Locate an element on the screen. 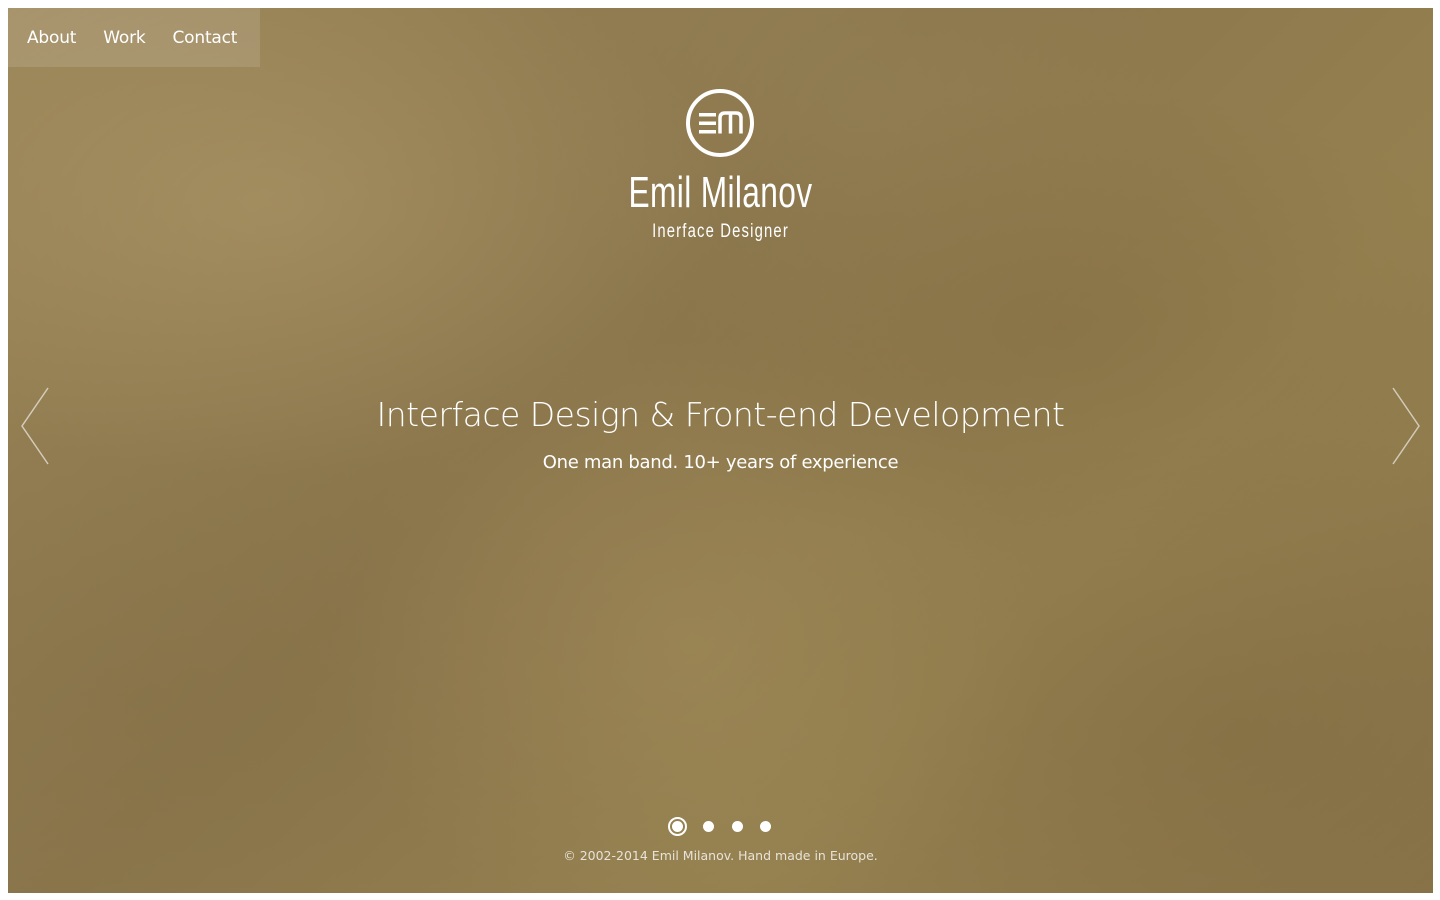 Image resolution: width=1440 pixels, height=900 pixels. slide-headline: Interface Design & Front-end Development is located at coordinates (720, 414).